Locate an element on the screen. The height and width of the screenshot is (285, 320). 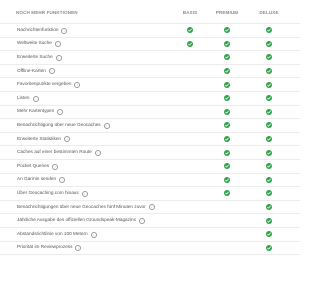
feature-label: Über Geocaching.com hinaus i is located at coordinates (52, 193).